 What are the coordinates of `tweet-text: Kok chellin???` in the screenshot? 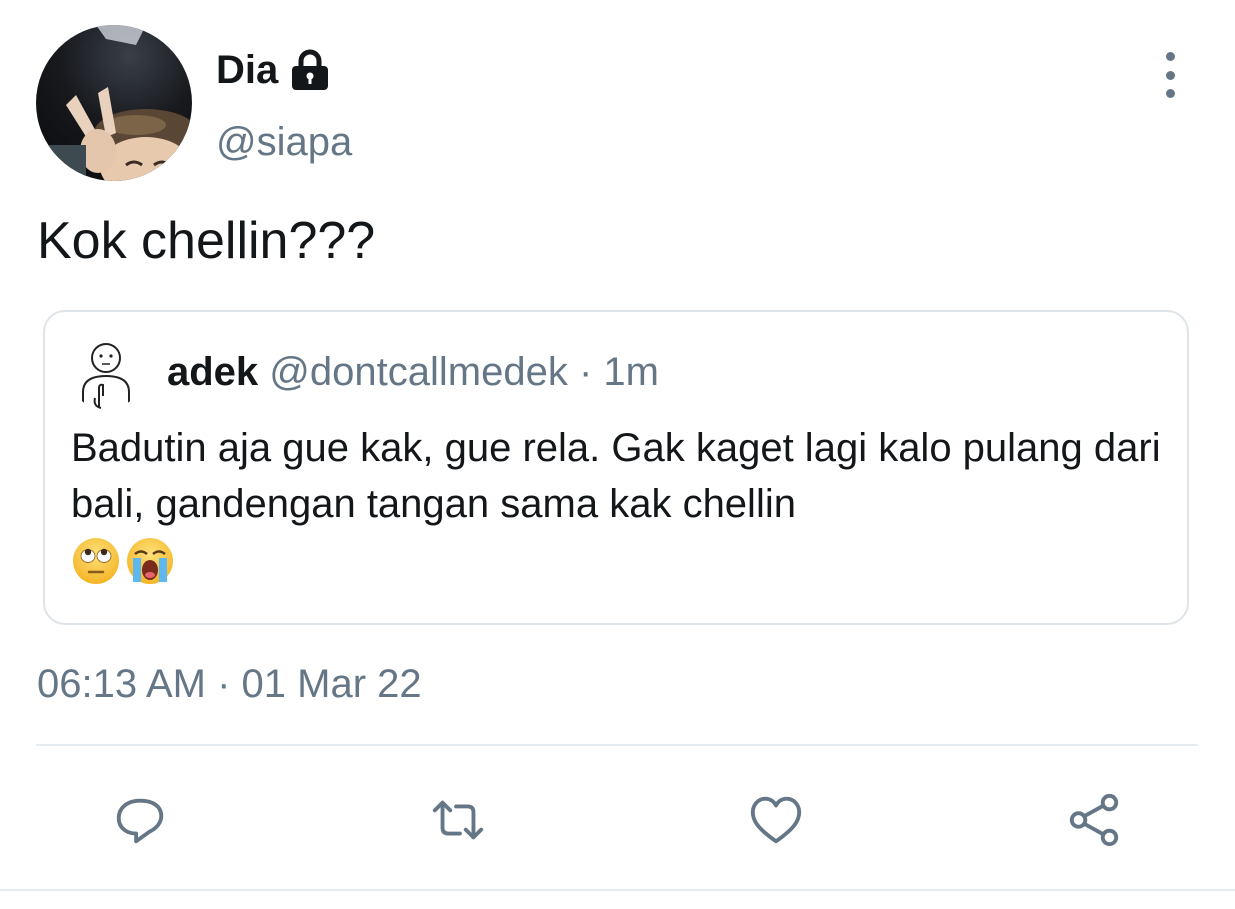 It's located at (206, 241).